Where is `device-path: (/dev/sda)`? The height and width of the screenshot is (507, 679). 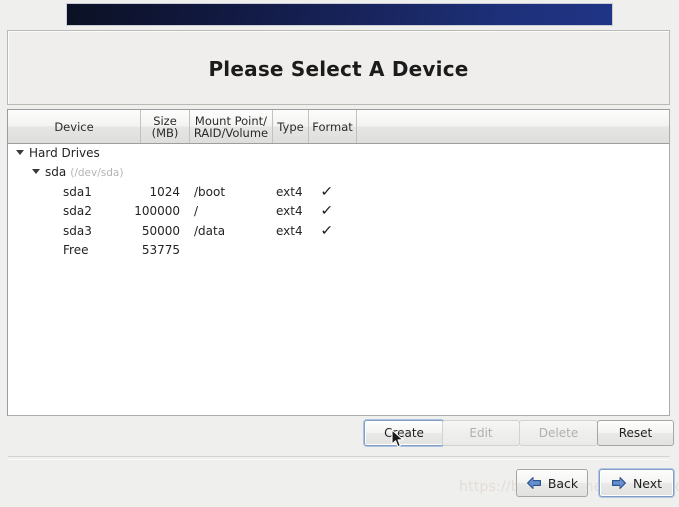 device-path: (/dev/sda) is located at coordinates (97, 173).